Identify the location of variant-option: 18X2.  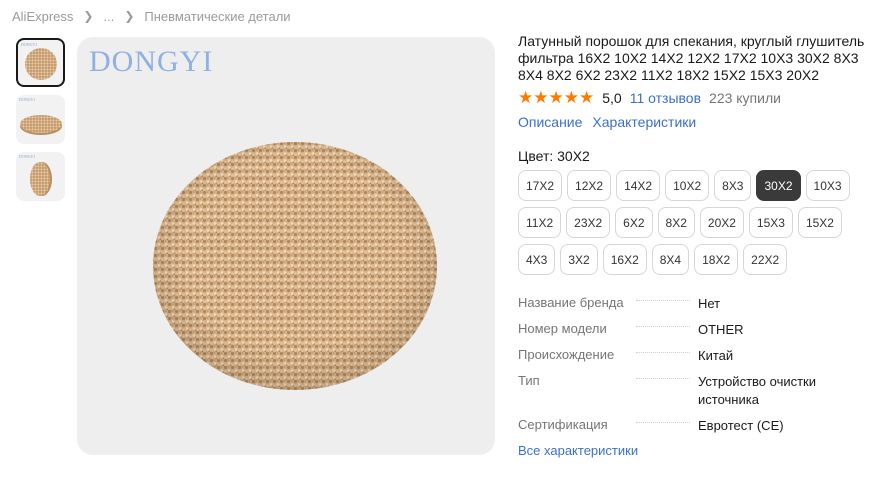
(716, 259).